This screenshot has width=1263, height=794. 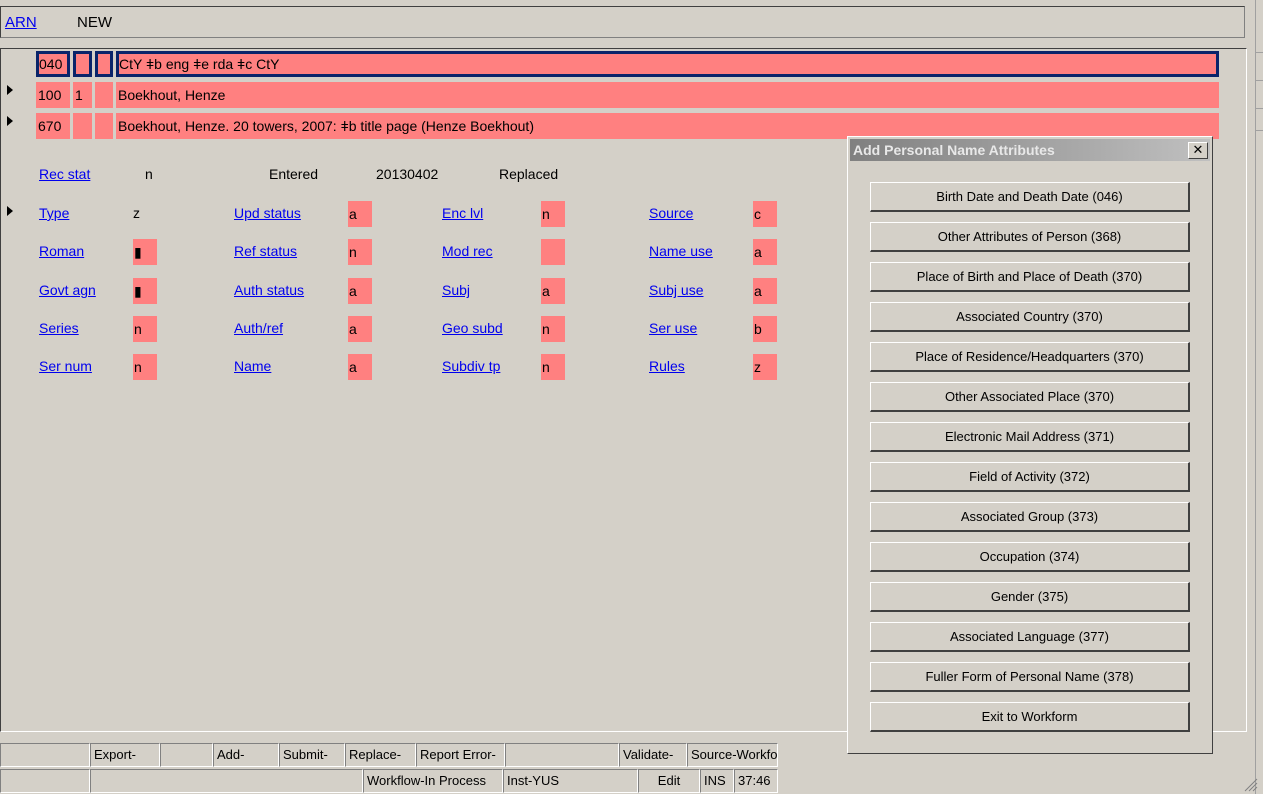 I want to click on fixed-field-label-name: Name, so click(x=252, y=366).